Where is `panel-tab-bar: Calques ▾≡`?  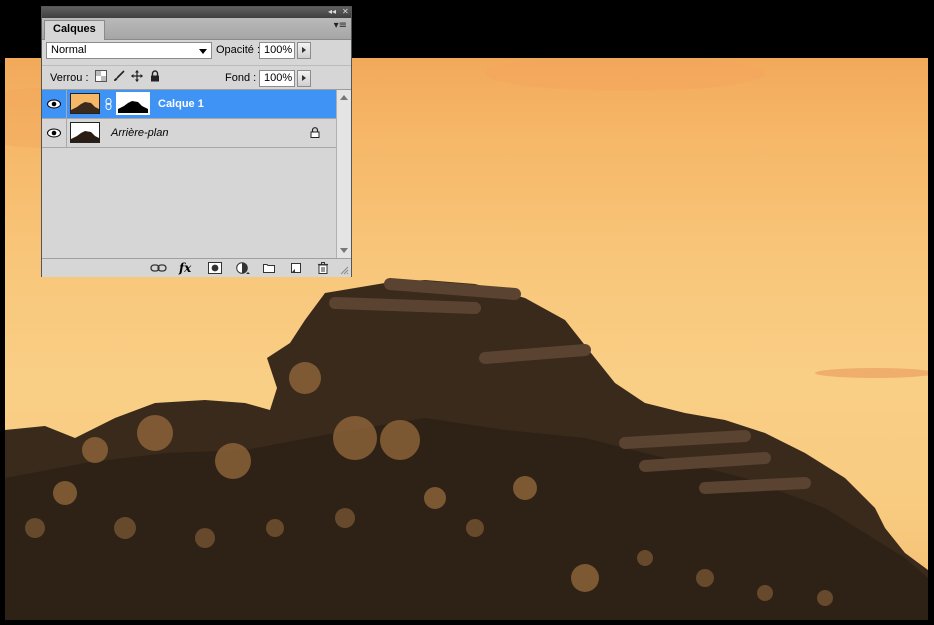 panel-tab-bar: Calques ▾≡ is located at coordinates (196, 29).